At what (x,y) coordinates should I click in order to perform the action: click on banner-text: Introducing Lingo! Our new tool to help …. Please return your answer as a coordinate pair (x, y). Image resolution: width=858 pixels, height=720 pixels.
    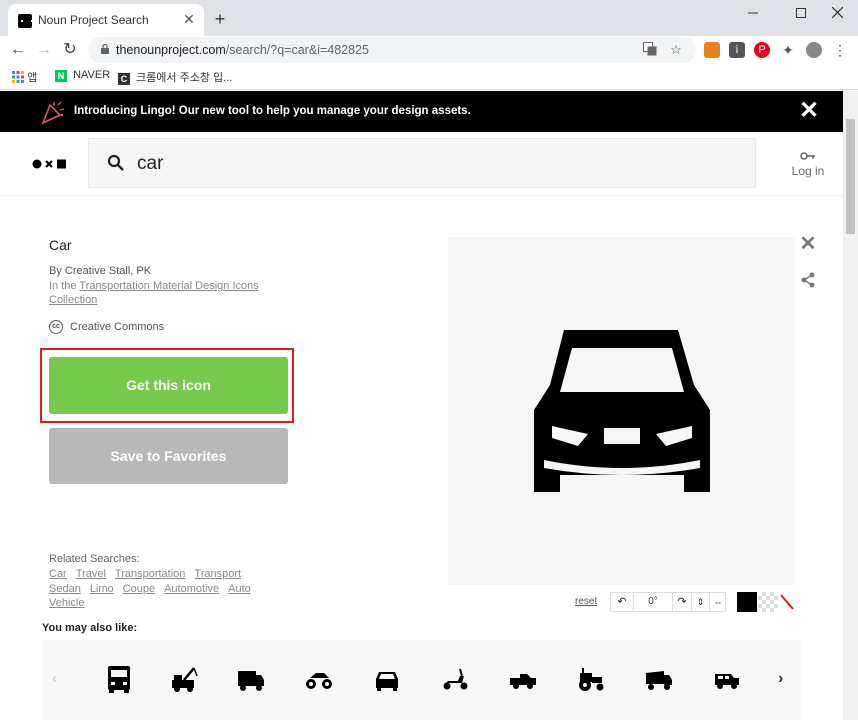
    Looking at the image, I should click on (272, 111).